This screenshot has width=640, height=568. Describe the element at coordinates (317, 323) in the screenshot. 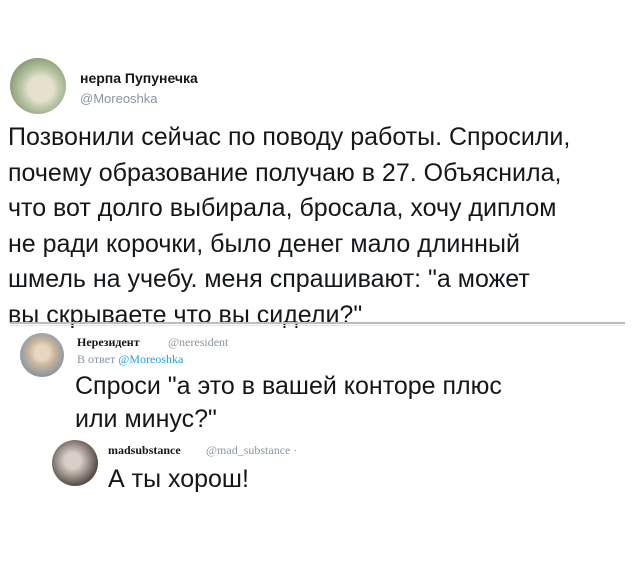

I see `divider` at that location.